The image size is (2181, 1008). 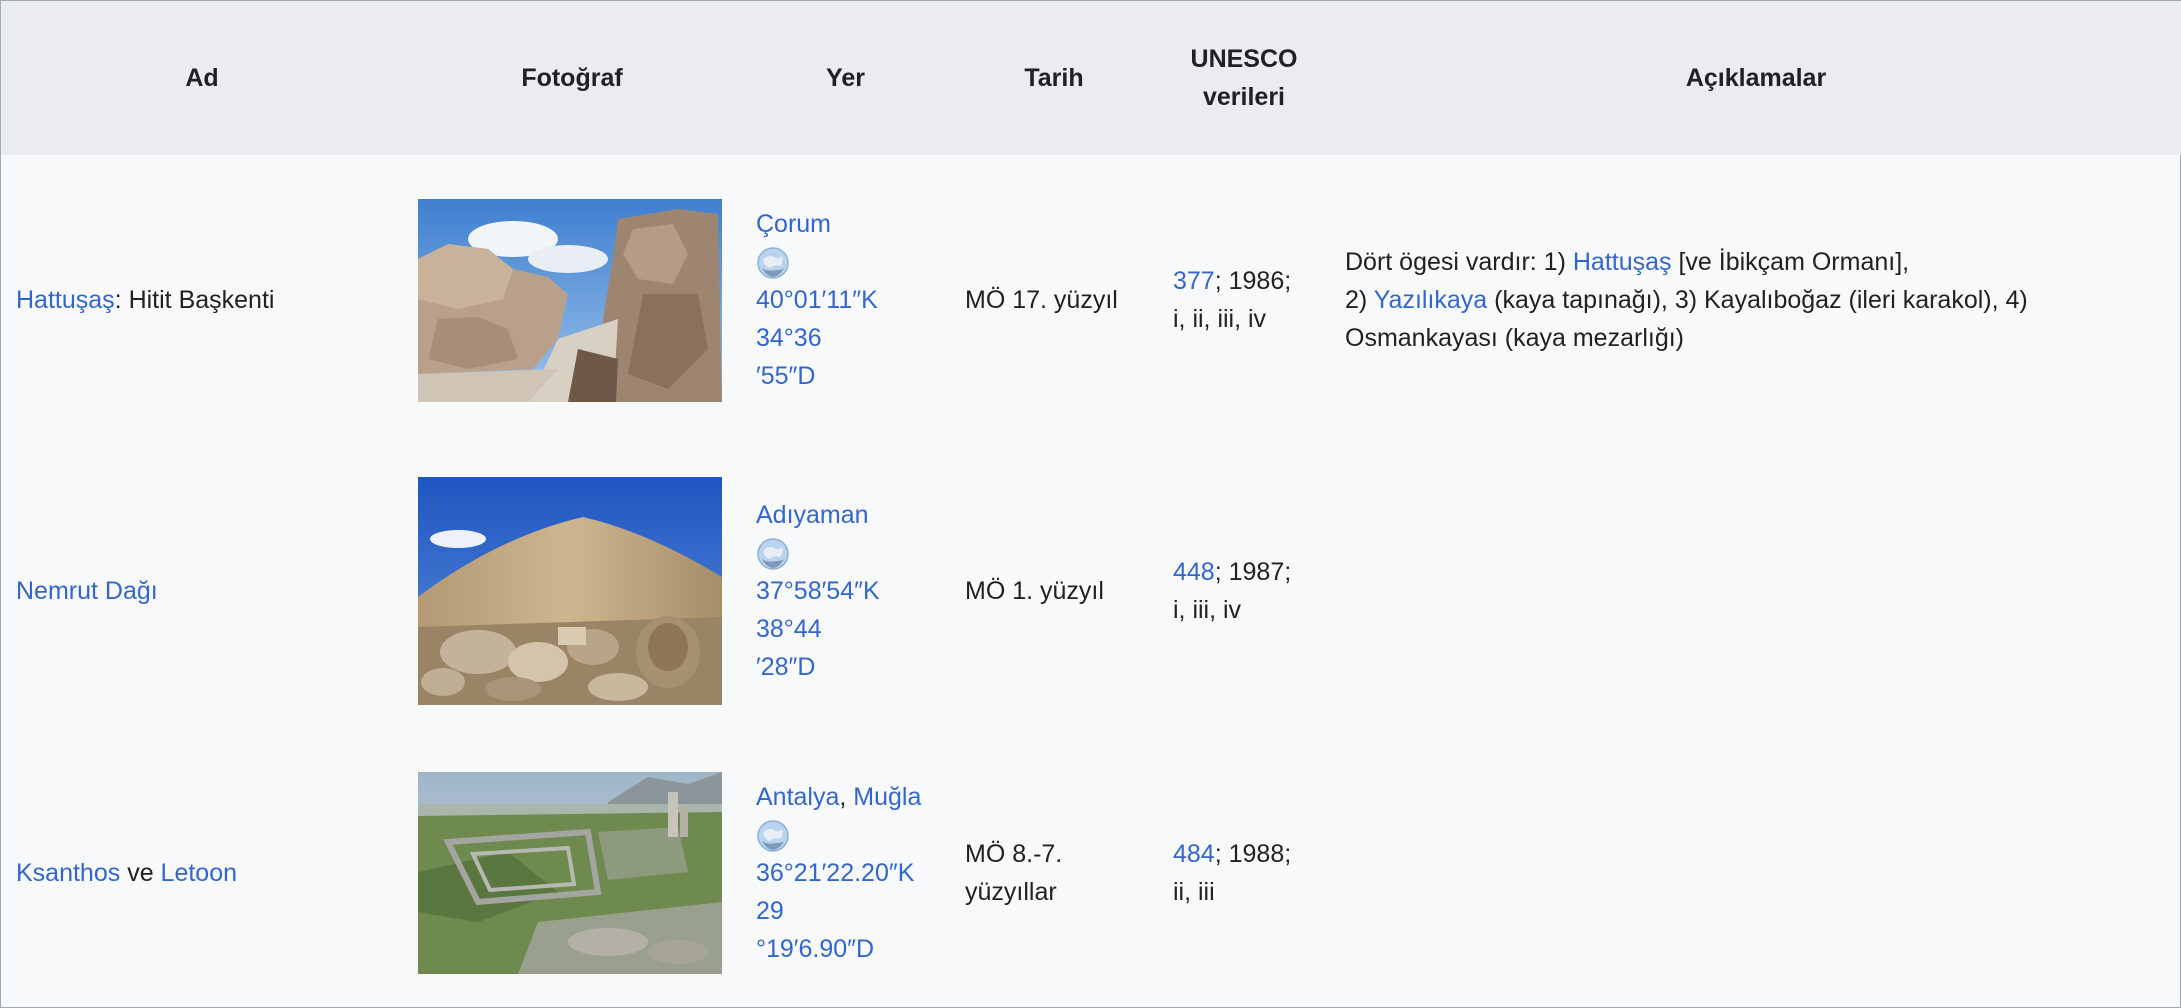 What do you see at coordinates (1034, 591) in the screenshot?
I see `cell-date: MÖ 1. yüzyıl` at bounding box center [1034, 591].